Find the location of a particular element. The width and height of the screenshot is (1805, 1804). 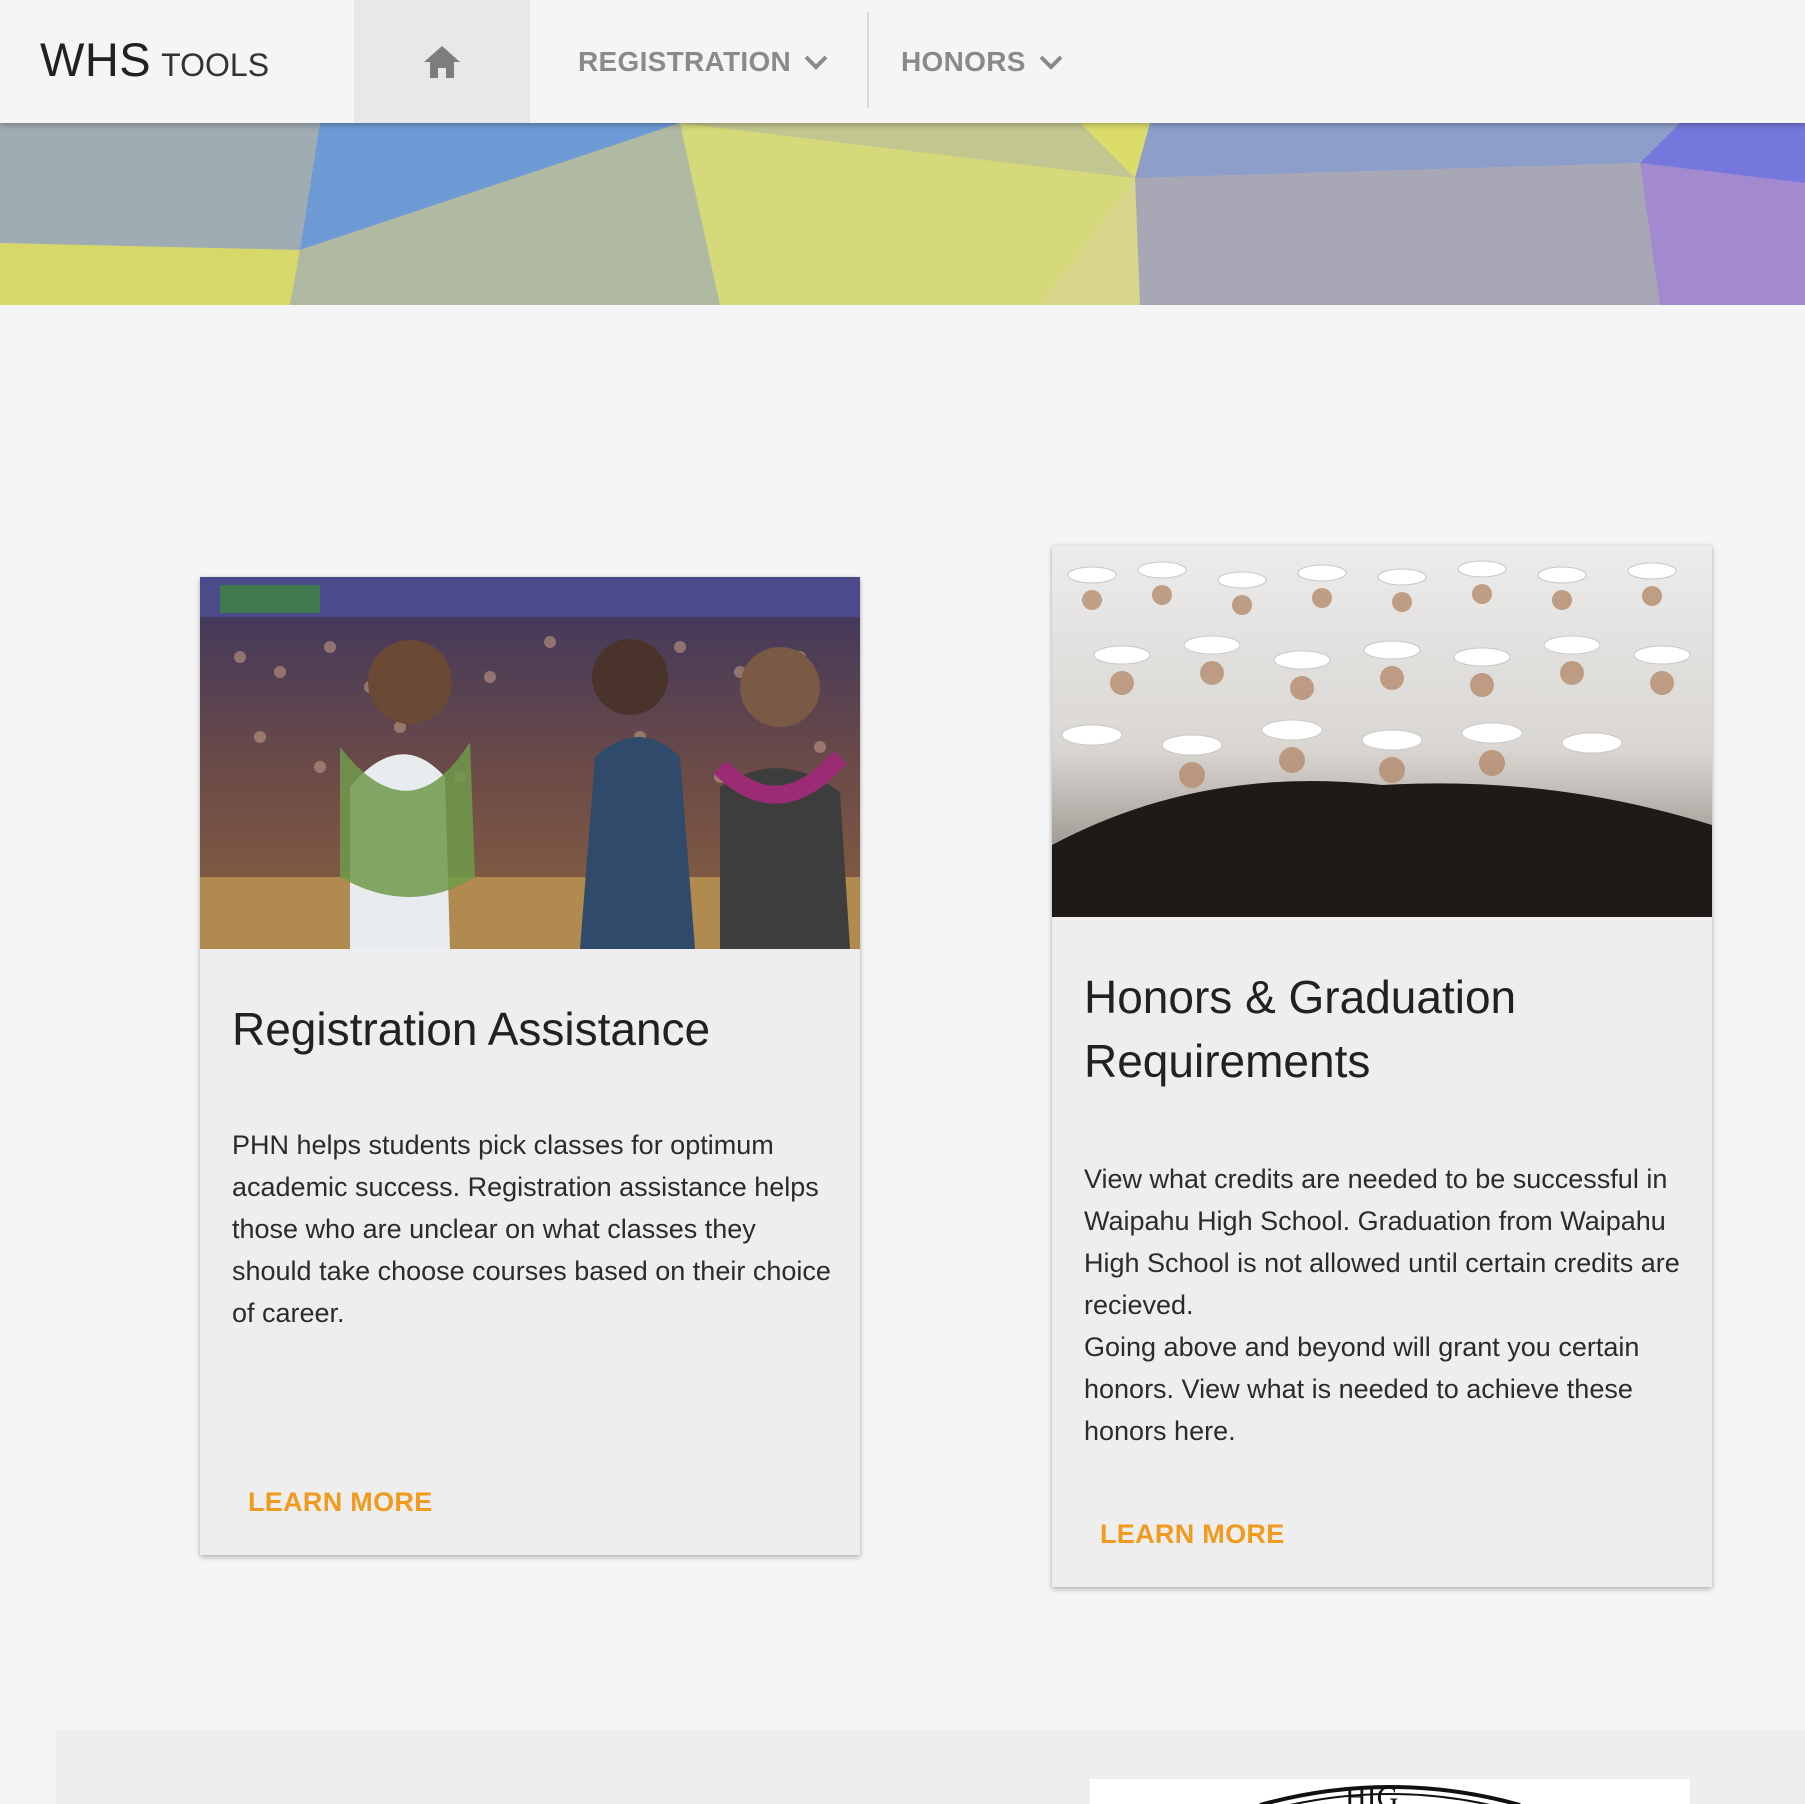

nav-divider is located at coordinates (868, 60).